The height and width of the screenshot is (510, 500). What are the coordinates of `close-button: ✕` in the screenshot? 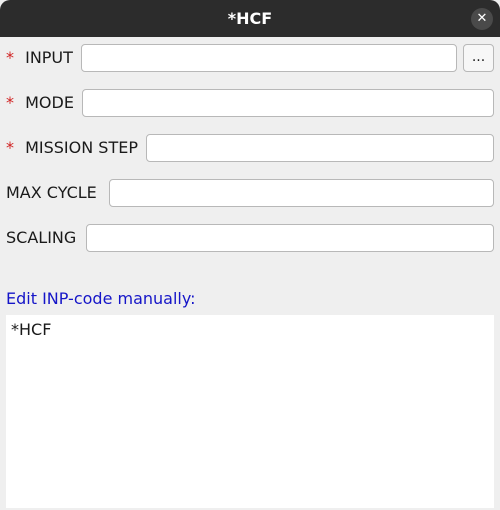 It's located at (482, 19).